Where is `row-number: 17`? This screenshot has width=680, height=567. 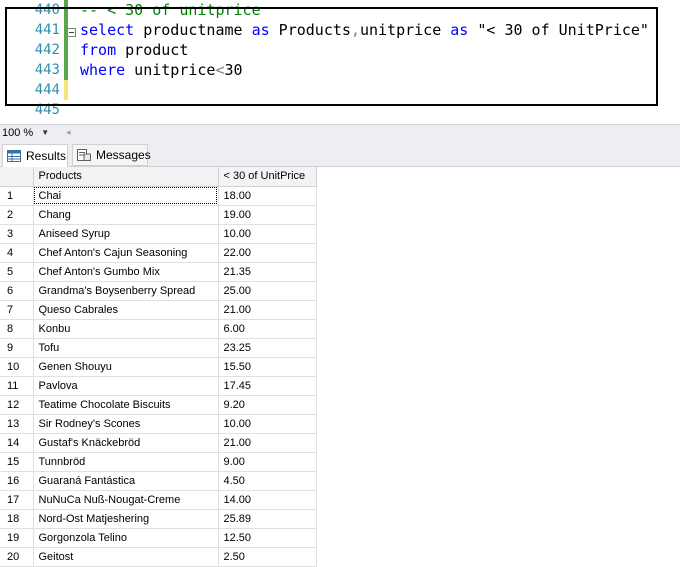 row-number: 17 is located at coordinates (17, 500).